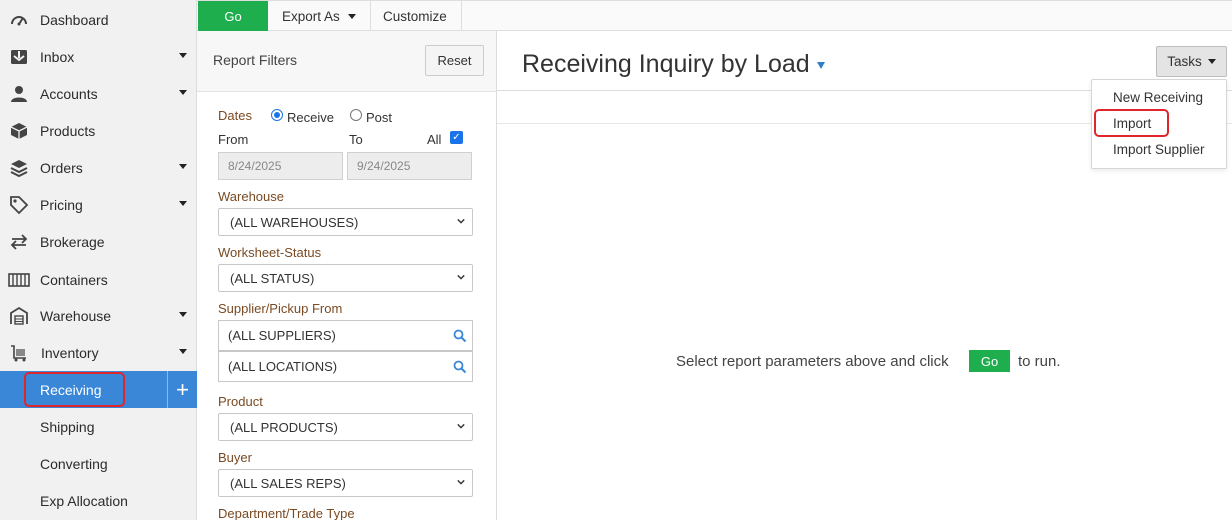 This screenshot has width=1232, height=520. I want to click on highlight-receiving, so click(74, 389).